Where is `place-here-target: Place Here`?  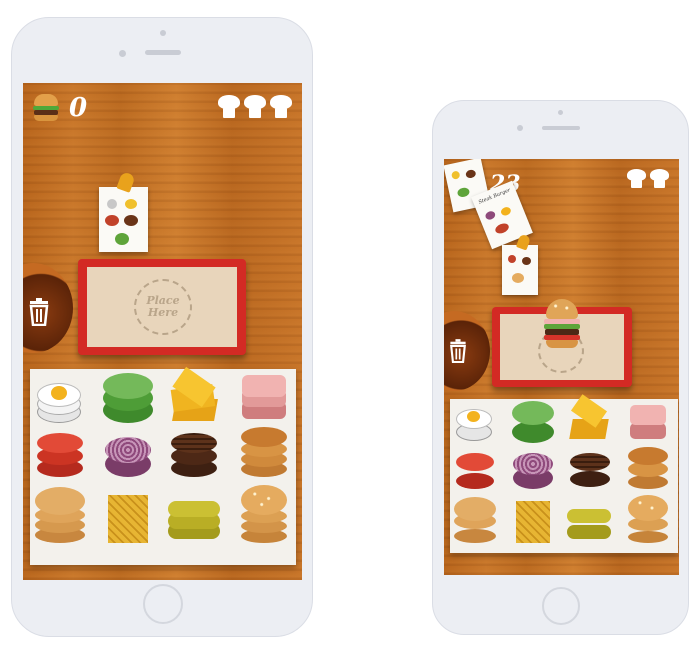
place-here-target: Place Here is located at coordinates (163, 307).